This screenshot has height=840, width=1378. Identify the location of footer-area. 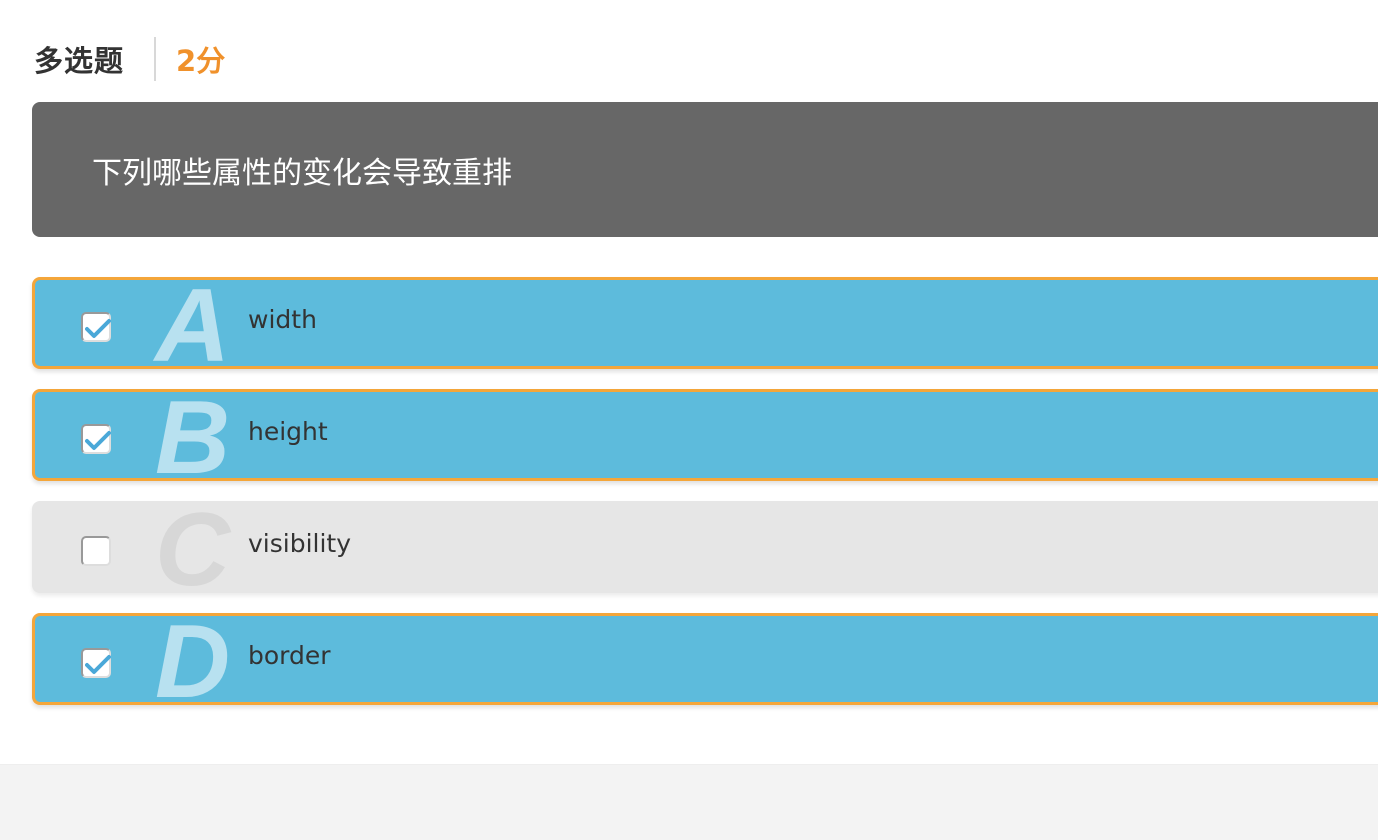
(689, 802).